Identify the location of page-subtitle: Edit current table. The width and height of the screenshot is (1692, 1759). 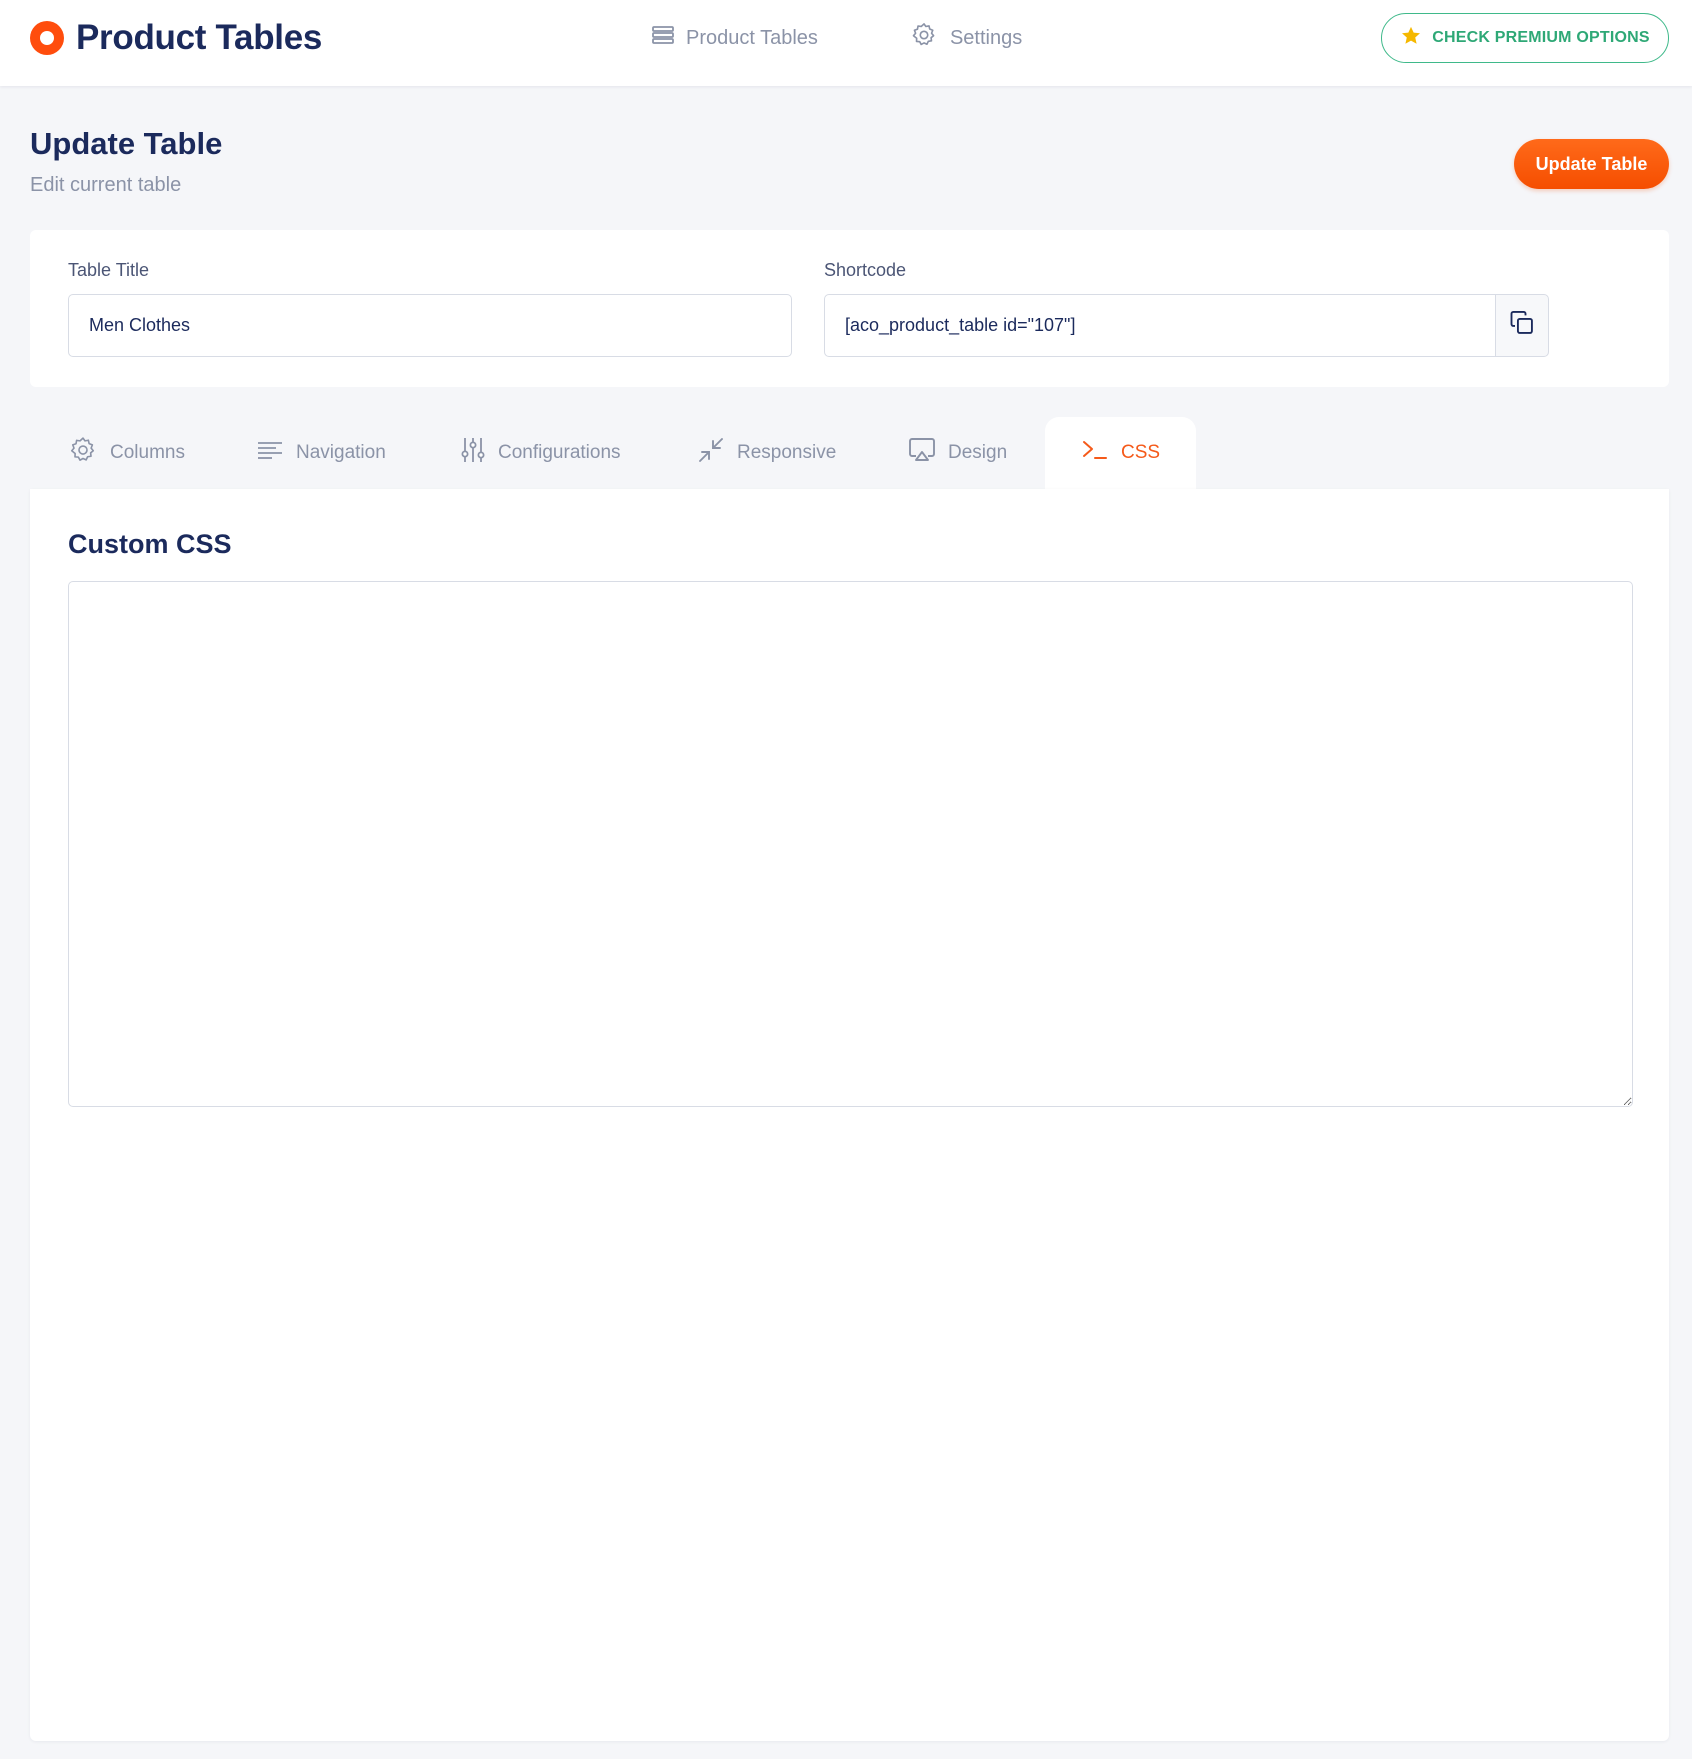
(106, 185).